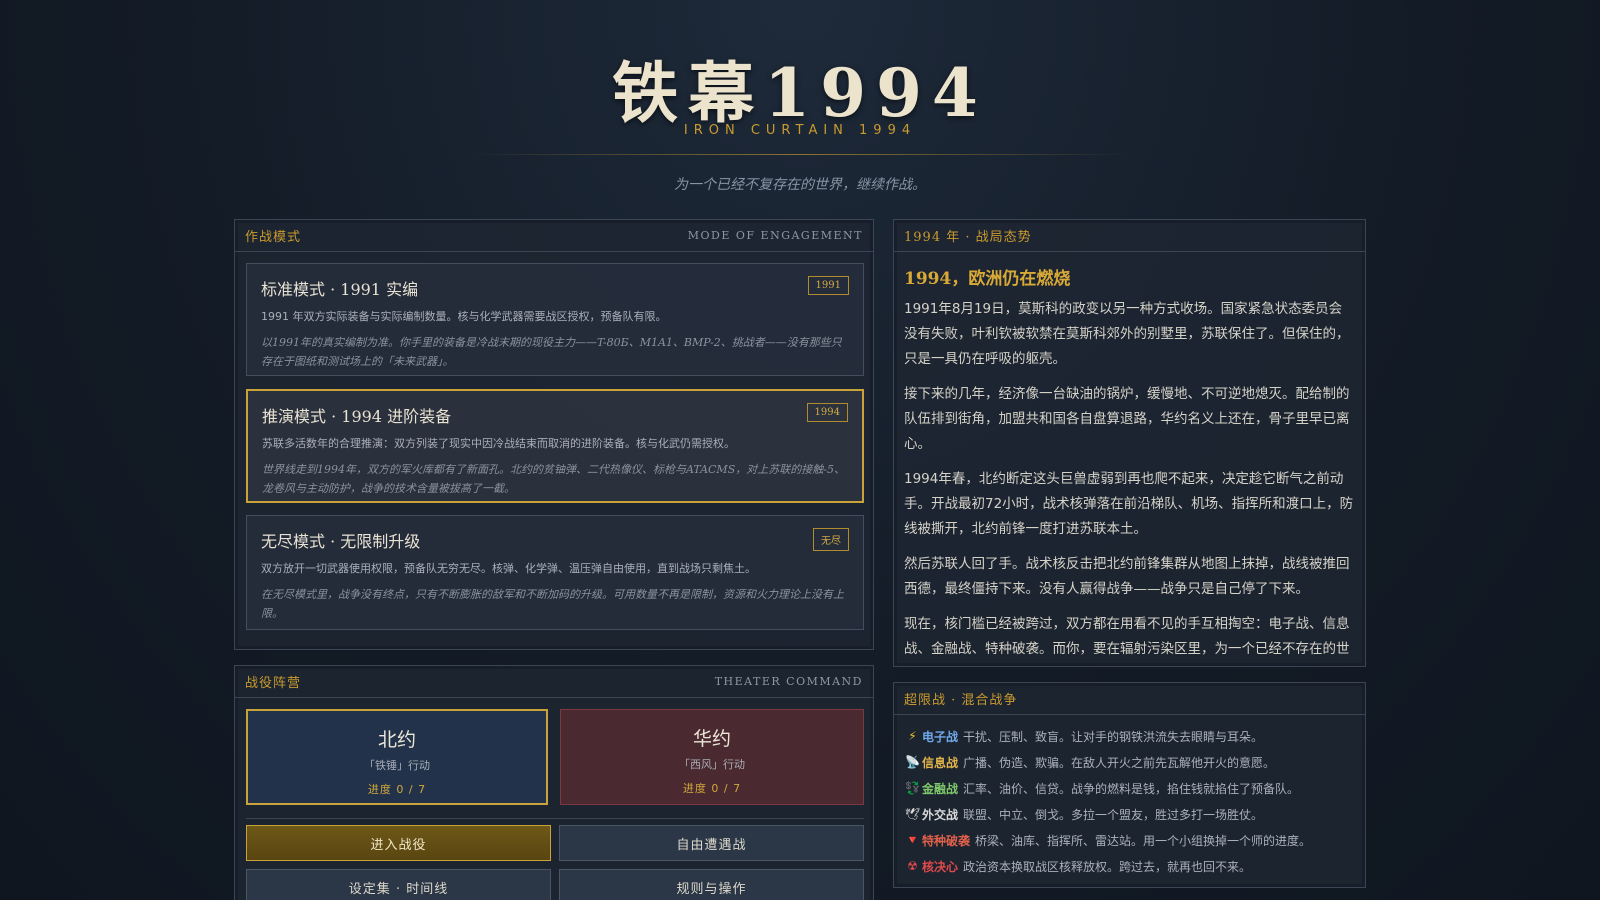 The image size is (1600, 900). Describe the element at coordinates (912, 736) in the screenshot. I see `lightning-icon: ⚡` at that location.